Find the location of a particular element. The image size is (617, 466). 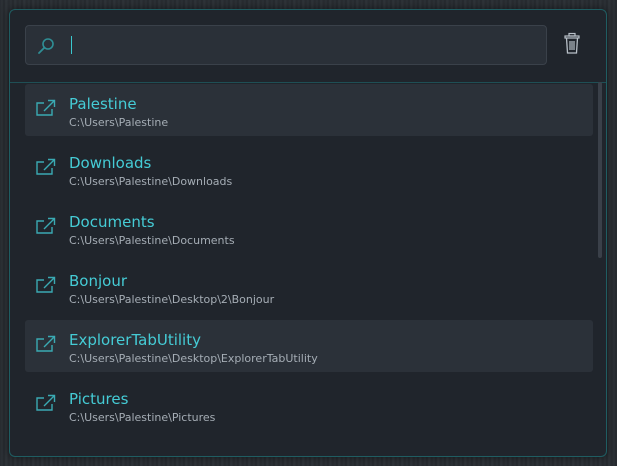

text-caret is located at coordinates (71, 45).